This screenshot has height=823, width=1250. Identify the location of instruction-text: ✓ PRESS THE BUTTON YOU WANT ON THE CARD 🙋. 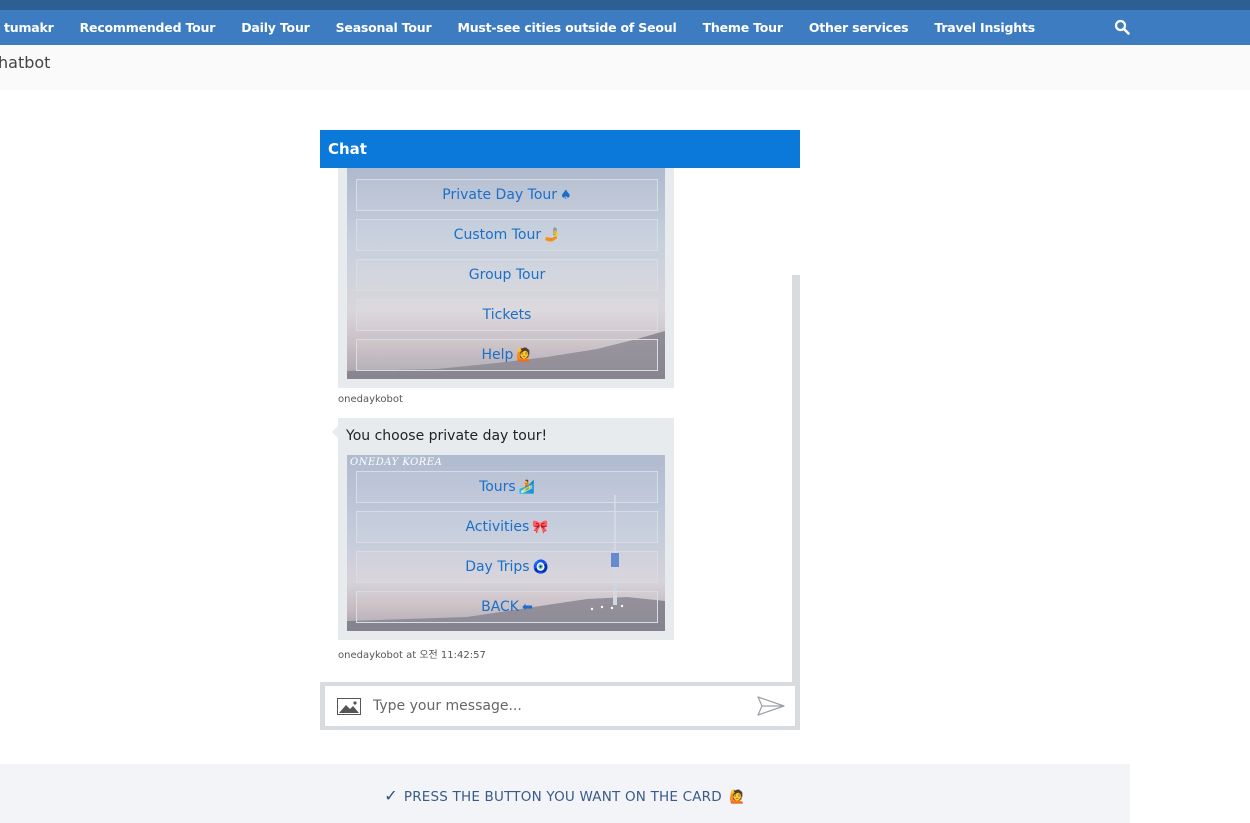
(565, 795).